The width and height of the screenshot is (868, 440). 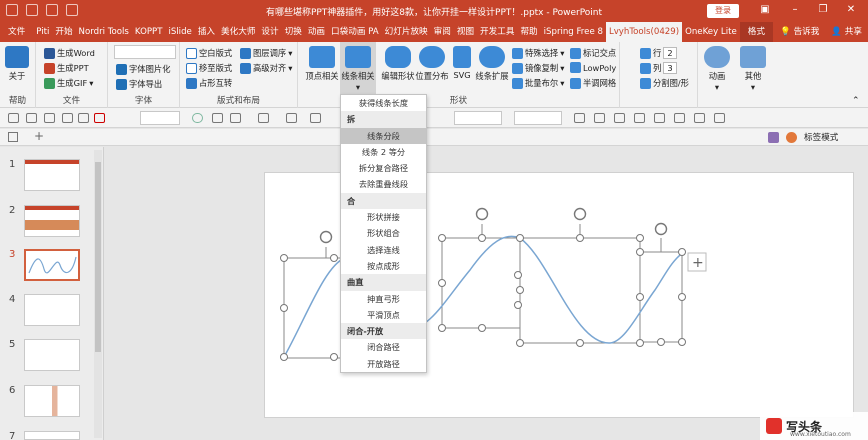 I want to click on menu-section-merge: 合, so click(x=383, y=201).